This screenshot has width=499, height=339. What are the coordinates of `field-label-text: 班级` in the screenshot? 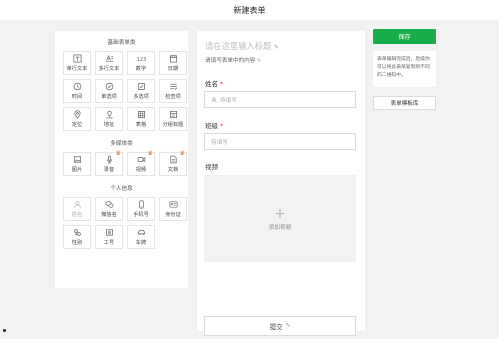 It's located at (211, 126).